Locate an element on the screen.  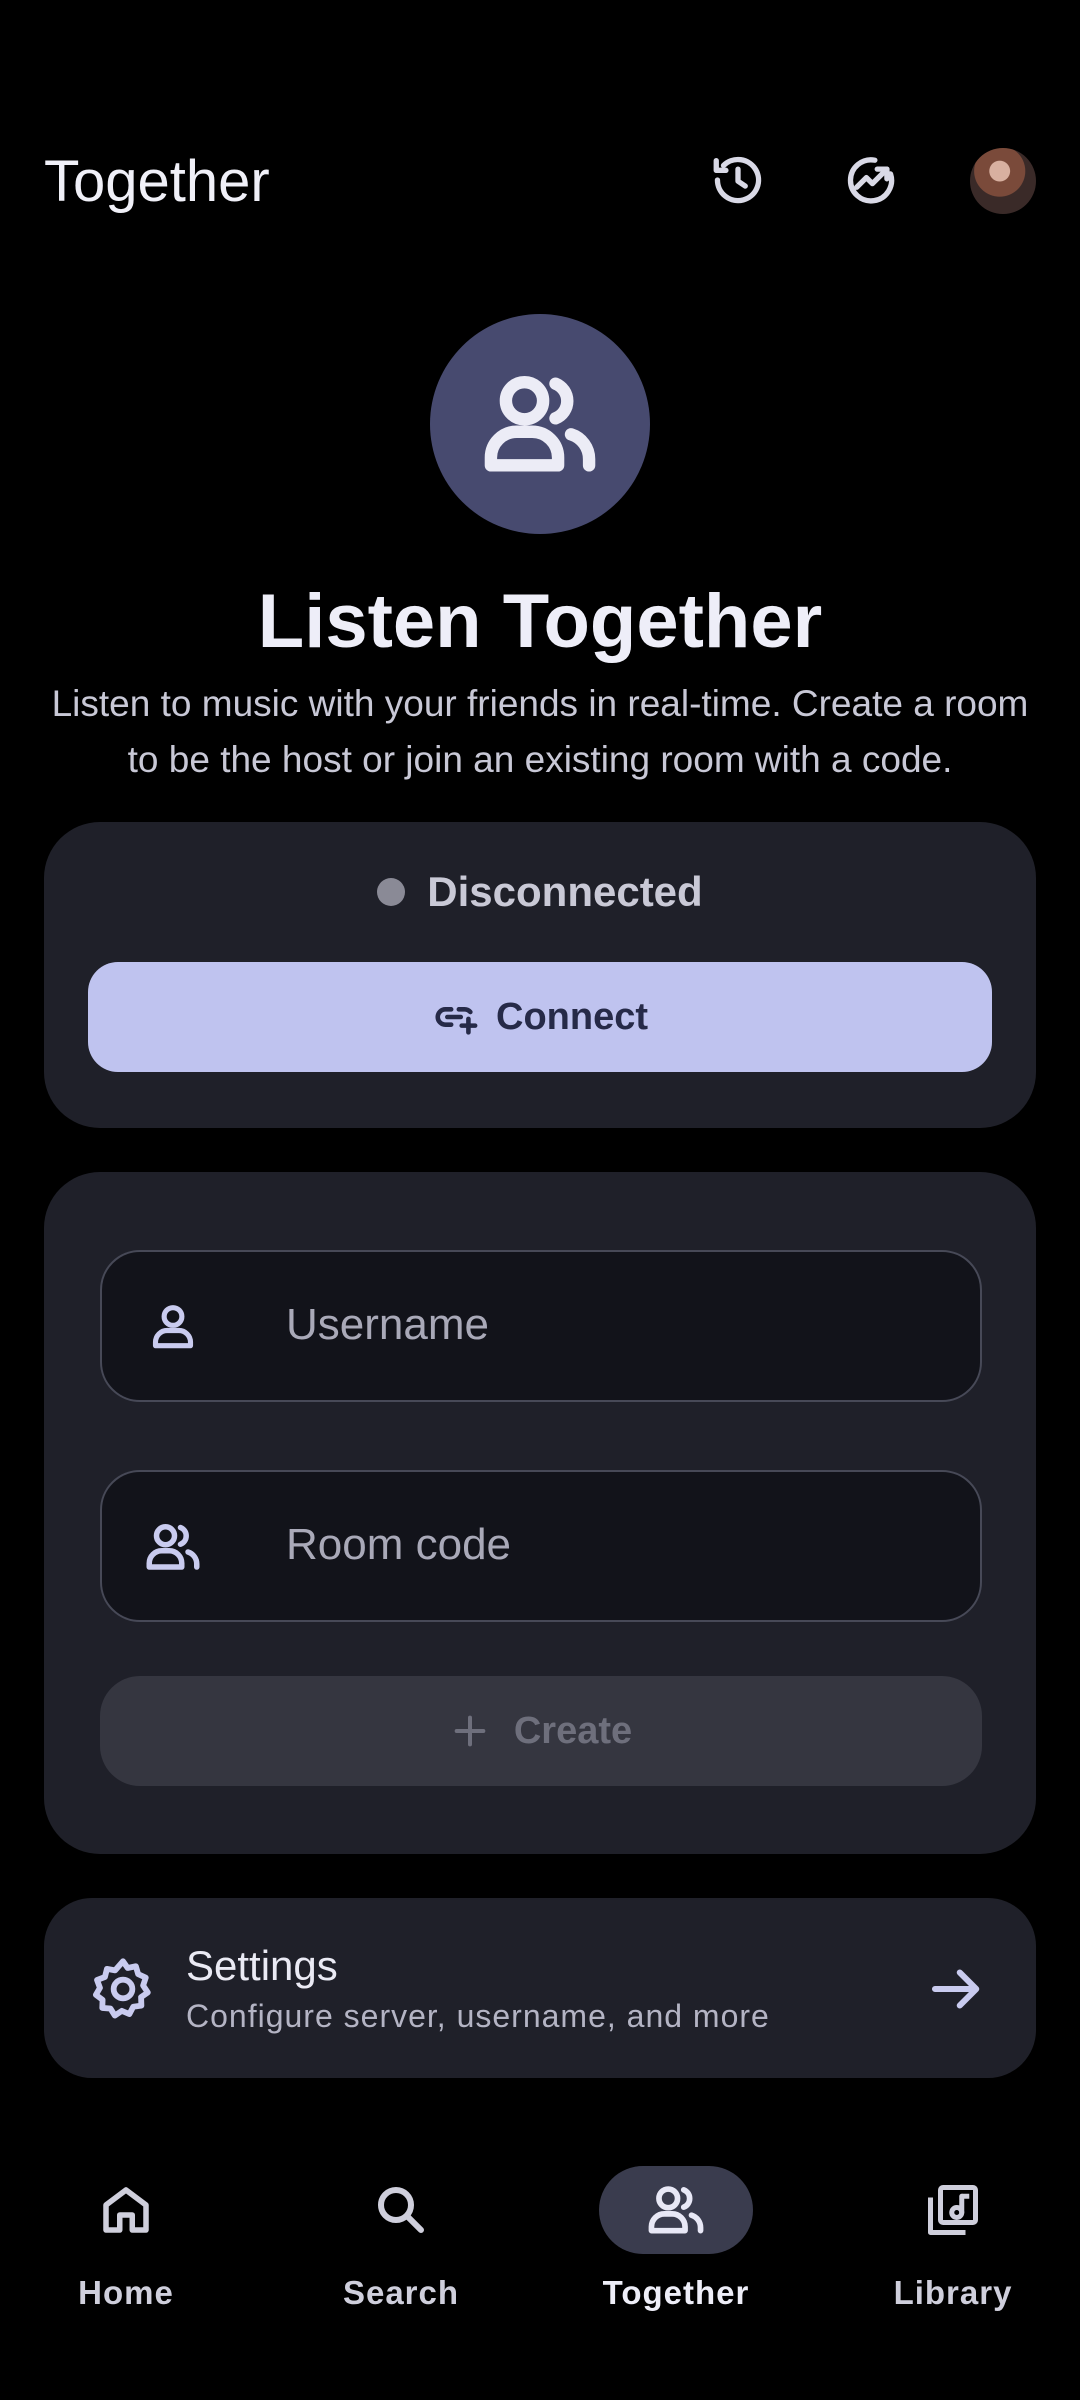
status-dot is located at coordinates (391, 892).